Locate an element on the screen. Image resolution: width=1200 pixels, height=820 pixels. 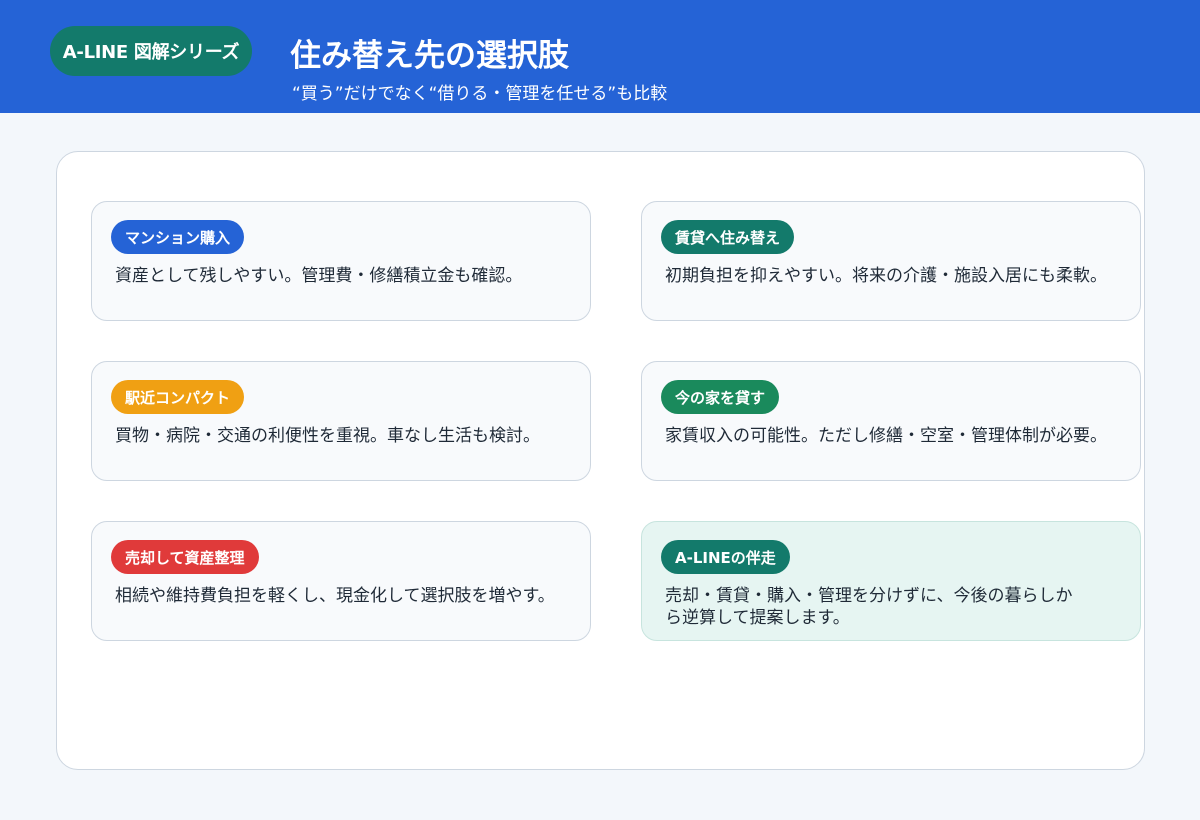
option-description: 相続や維持費負担を軽くし、現金化して選択肢を増やす。 is located at coordinates (335, 596).